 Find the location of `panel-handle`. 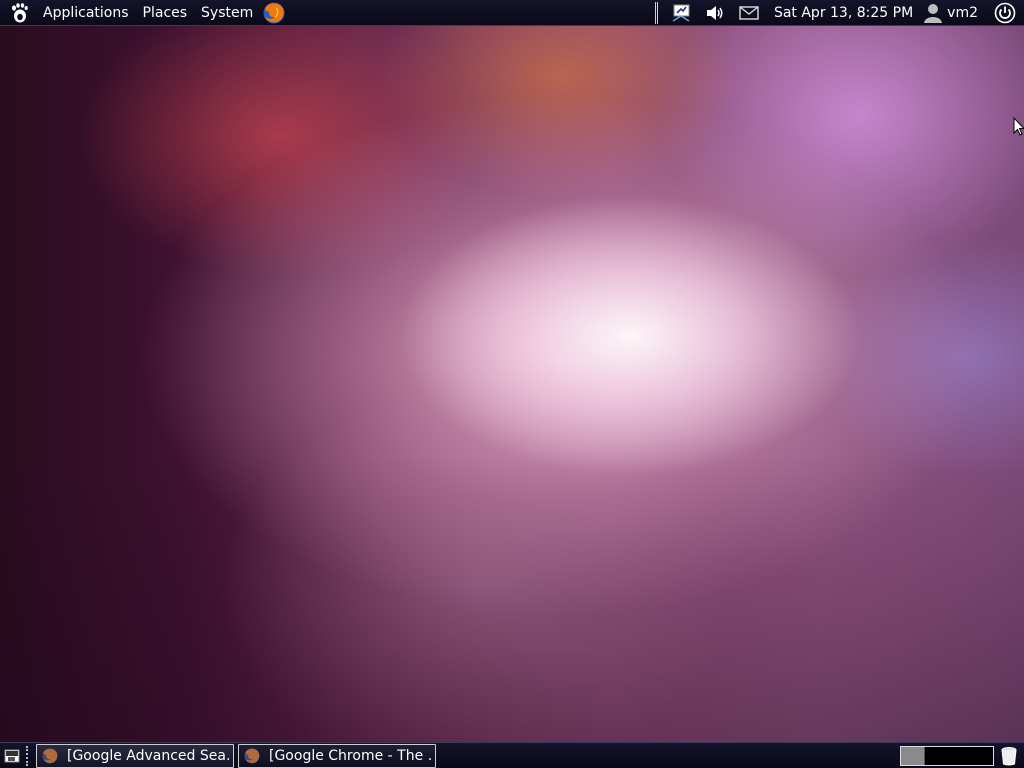

panel-handle is located at coordinates (29, 755).